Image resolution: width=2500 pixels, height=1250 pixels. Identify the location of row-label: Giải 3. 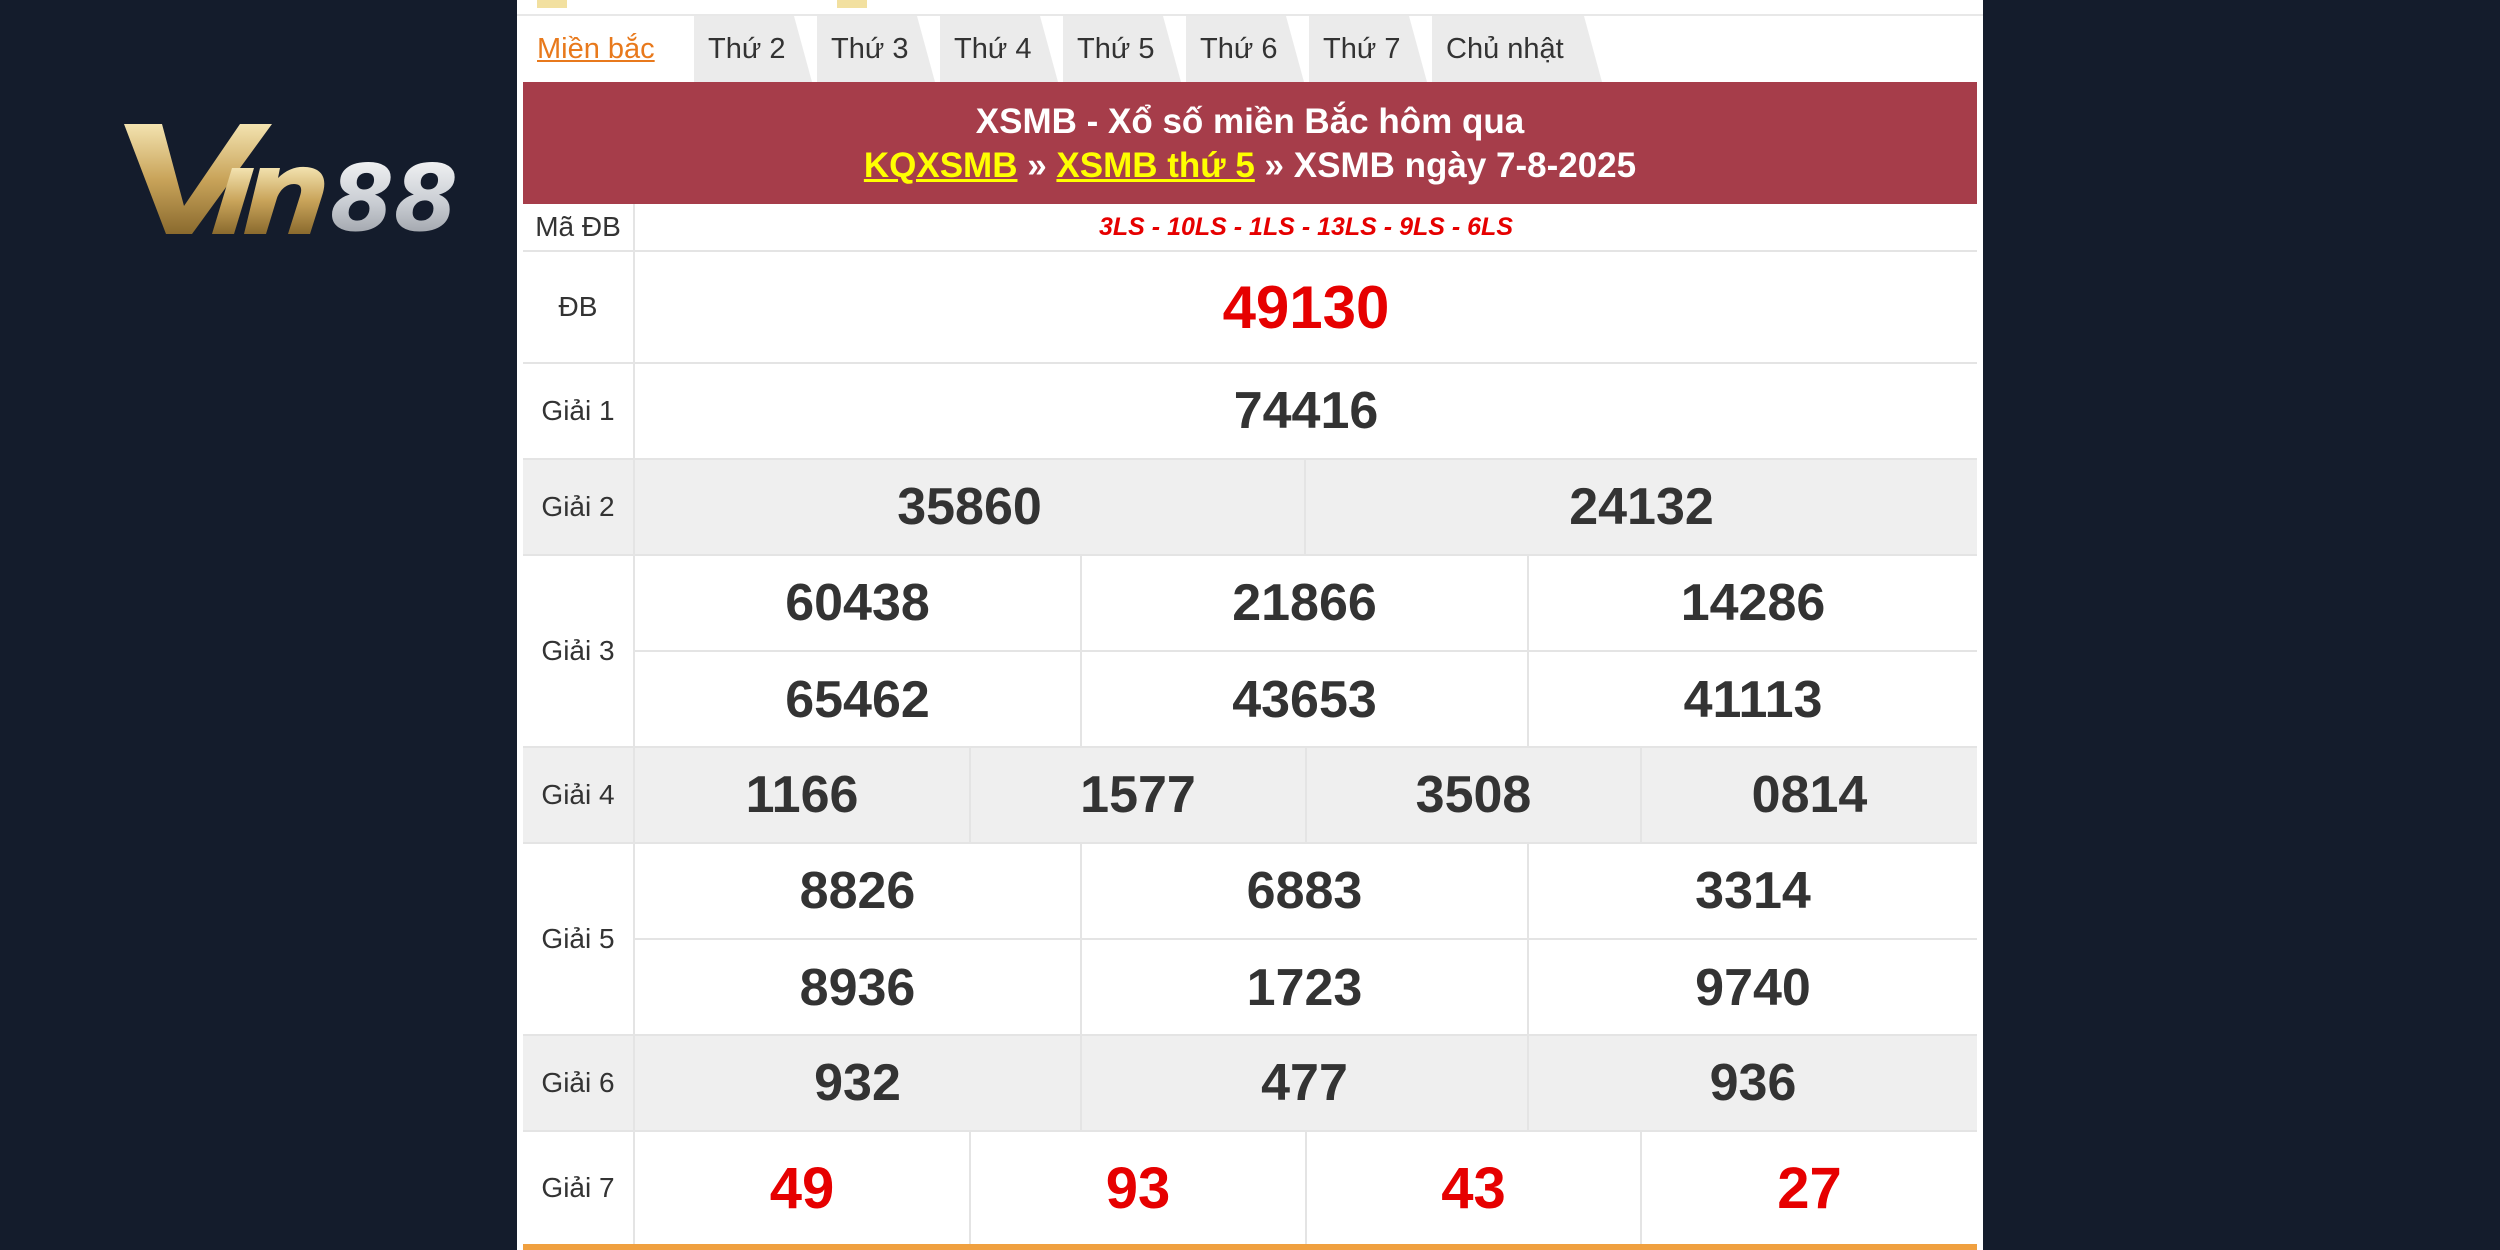
(579, 651).